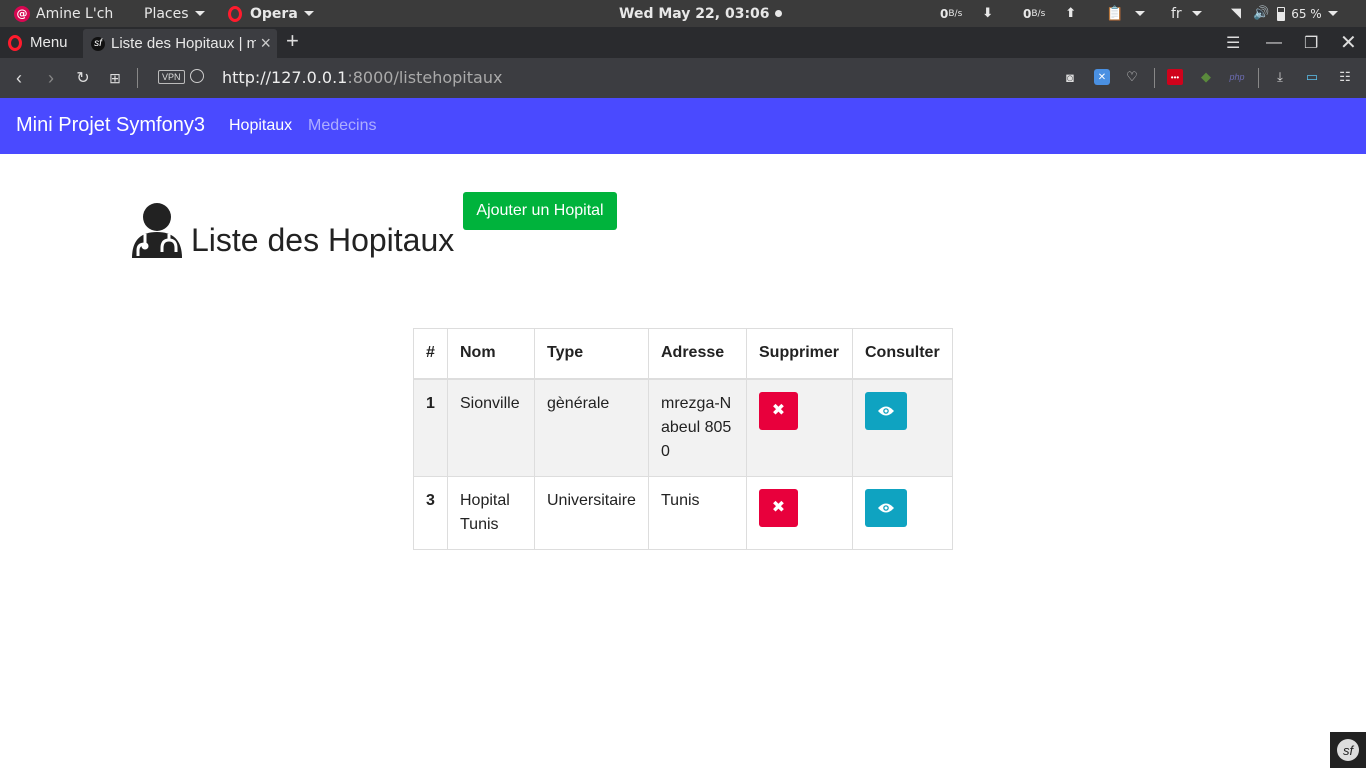  What do you see at coordinates (1348, 42) in the screenshot?
I see `close-window-icon: ✕` at bounding box center [1348, 42].